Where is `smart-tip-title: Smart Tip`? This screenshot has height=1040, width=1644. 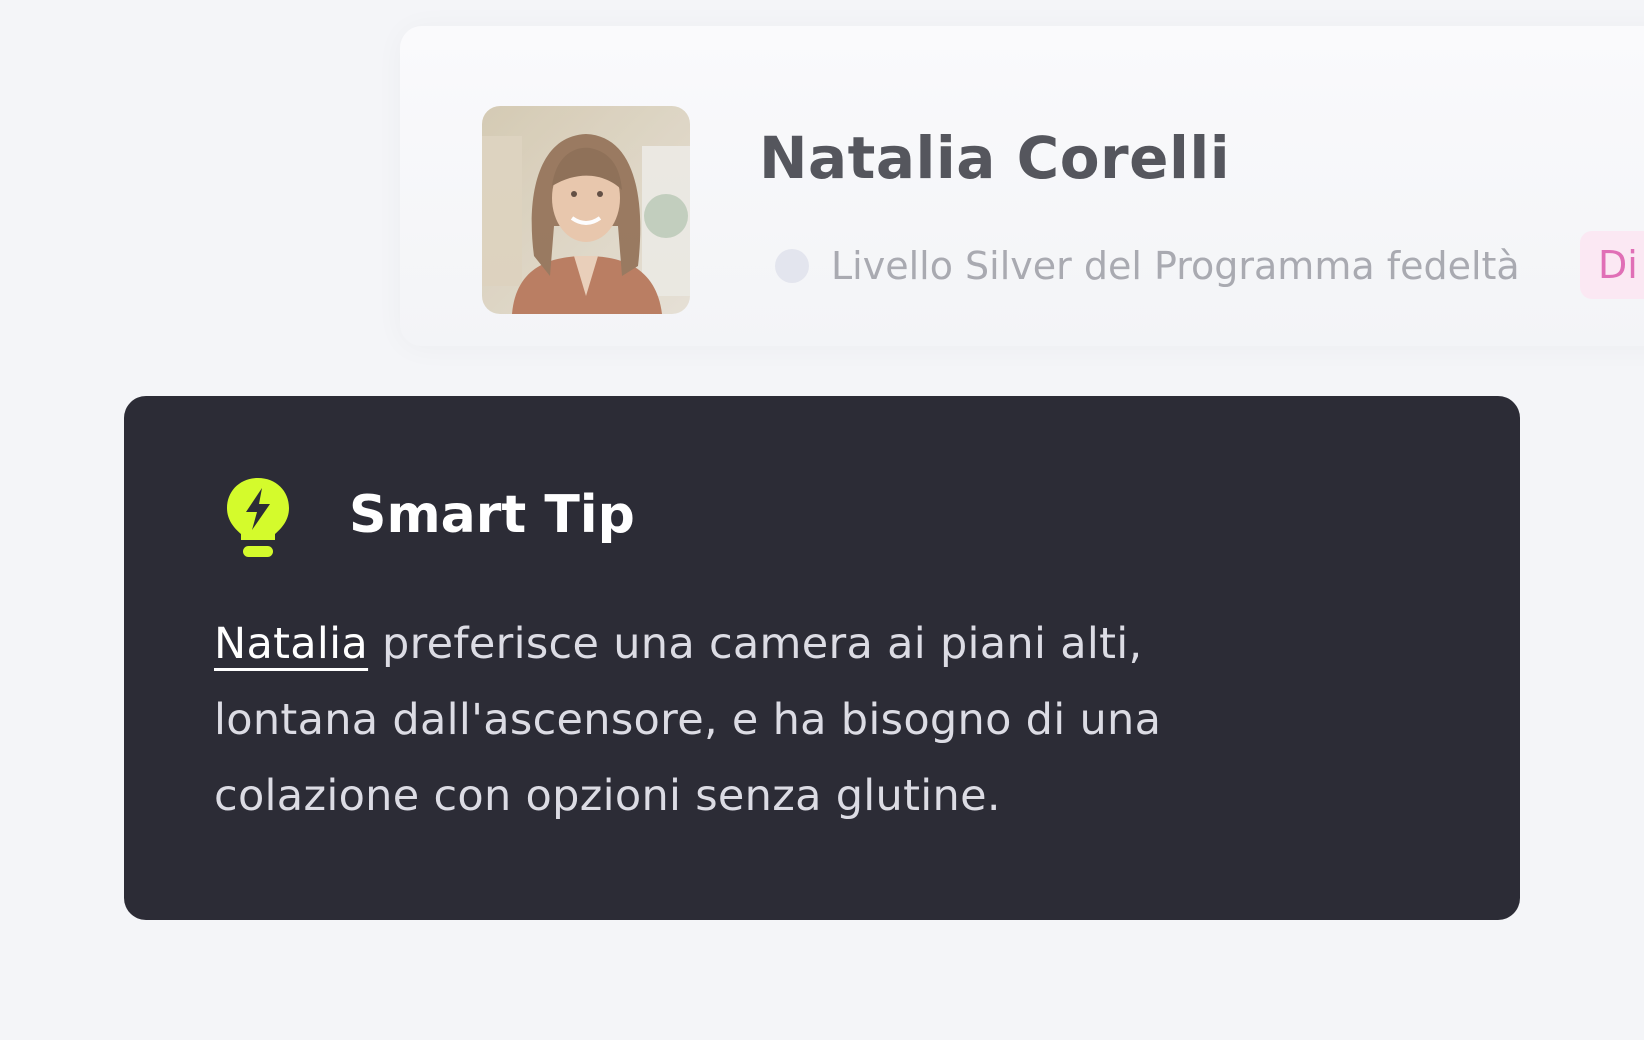 smart-tip-title: Smart Tip is located at coordinates (492, 515).